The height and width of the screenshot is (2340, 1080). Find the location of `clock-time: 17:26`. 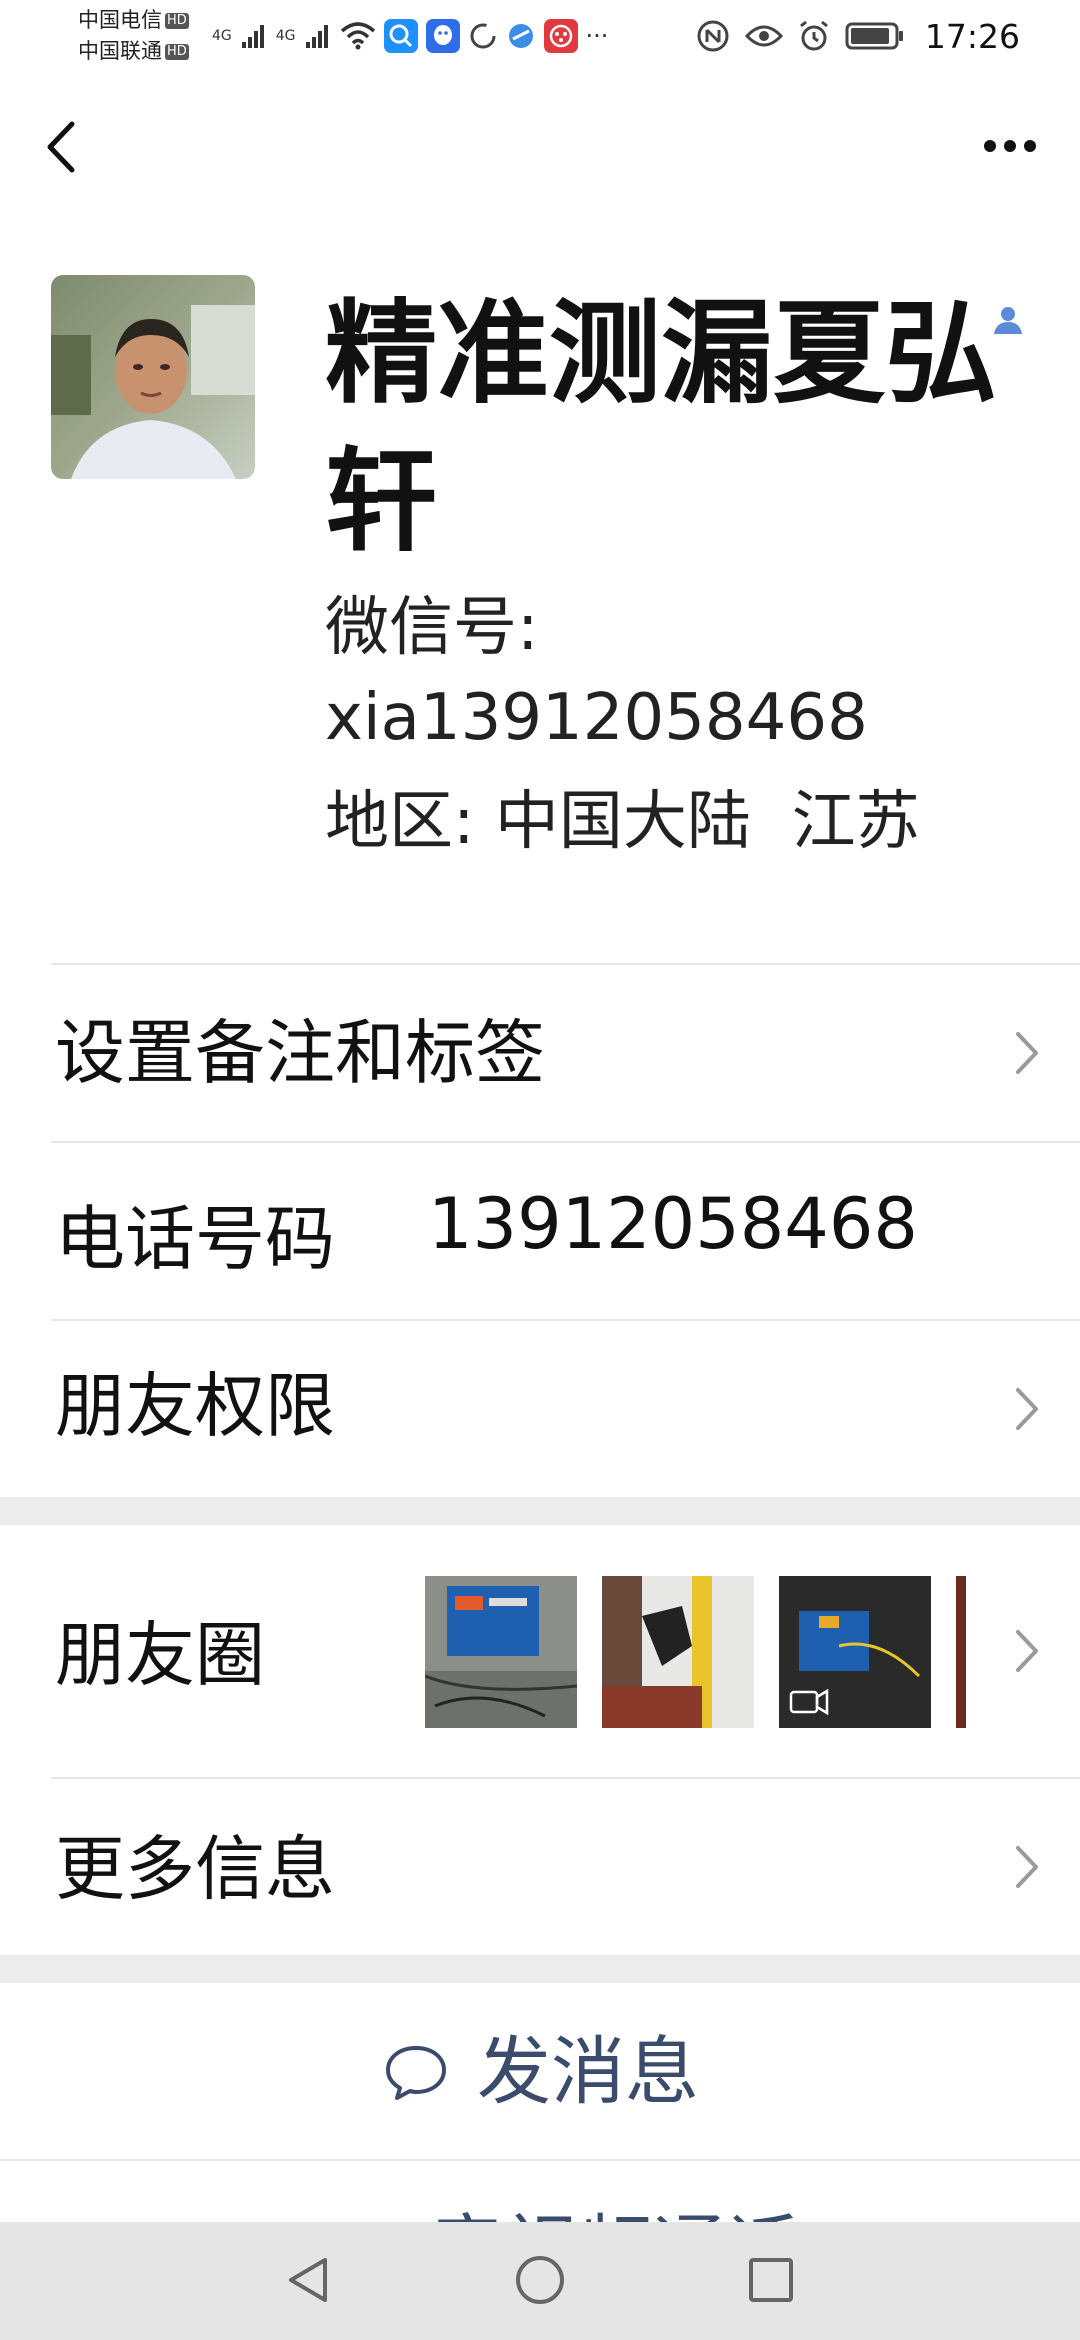

clock-time: 17:26 is located at coordinates (972, 36).